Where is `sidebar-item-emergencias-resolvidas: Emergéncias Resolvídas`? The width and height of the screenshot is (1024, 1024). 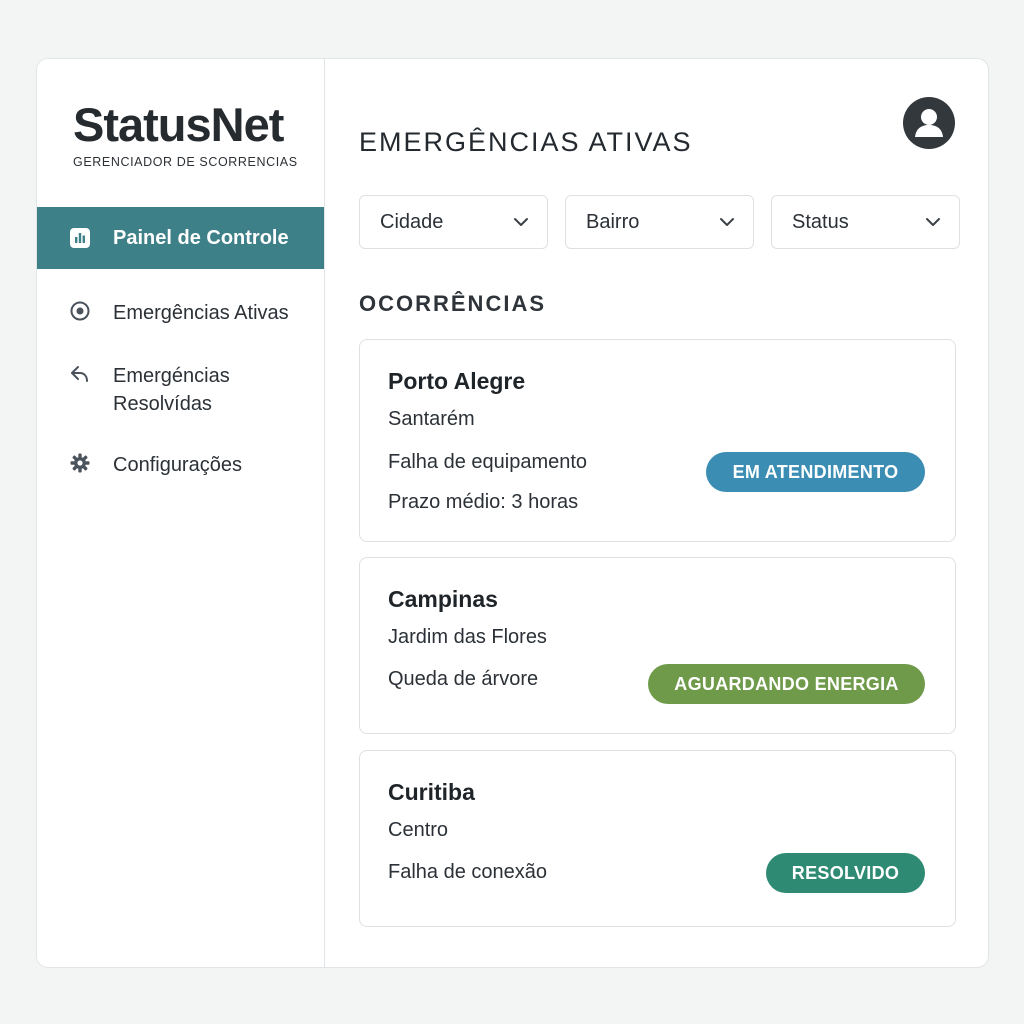
sidebar-item-emergencias-resolvidas: Emergéncias Resolvídas is located at coordinates (180, 390).